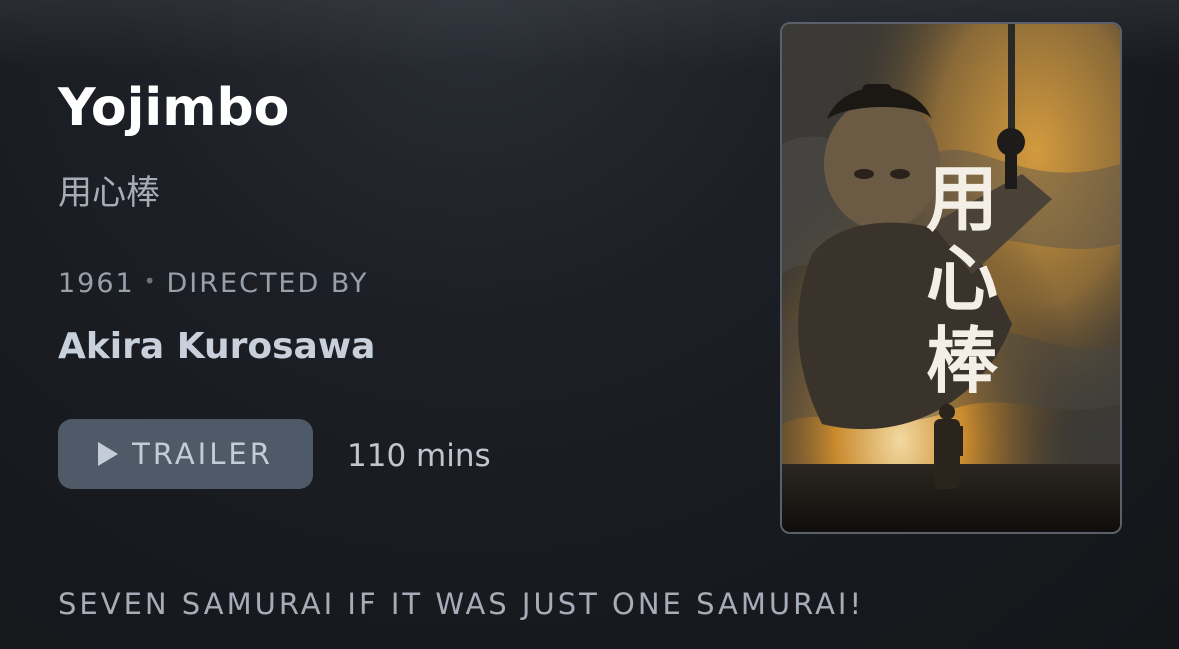  Describe the element at coordinates (109, 193) in the screenshot. I see `original-title: 用心棒` at that location.